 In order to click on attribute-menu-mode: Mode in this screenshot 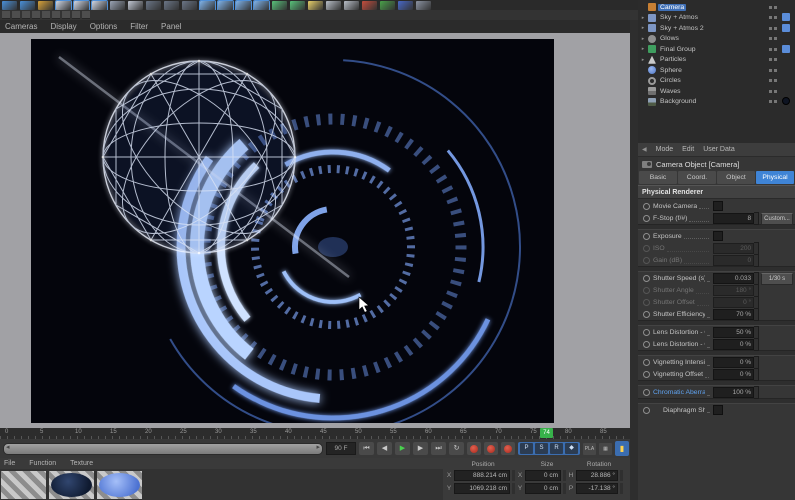, I will do `click(665, 149)`.